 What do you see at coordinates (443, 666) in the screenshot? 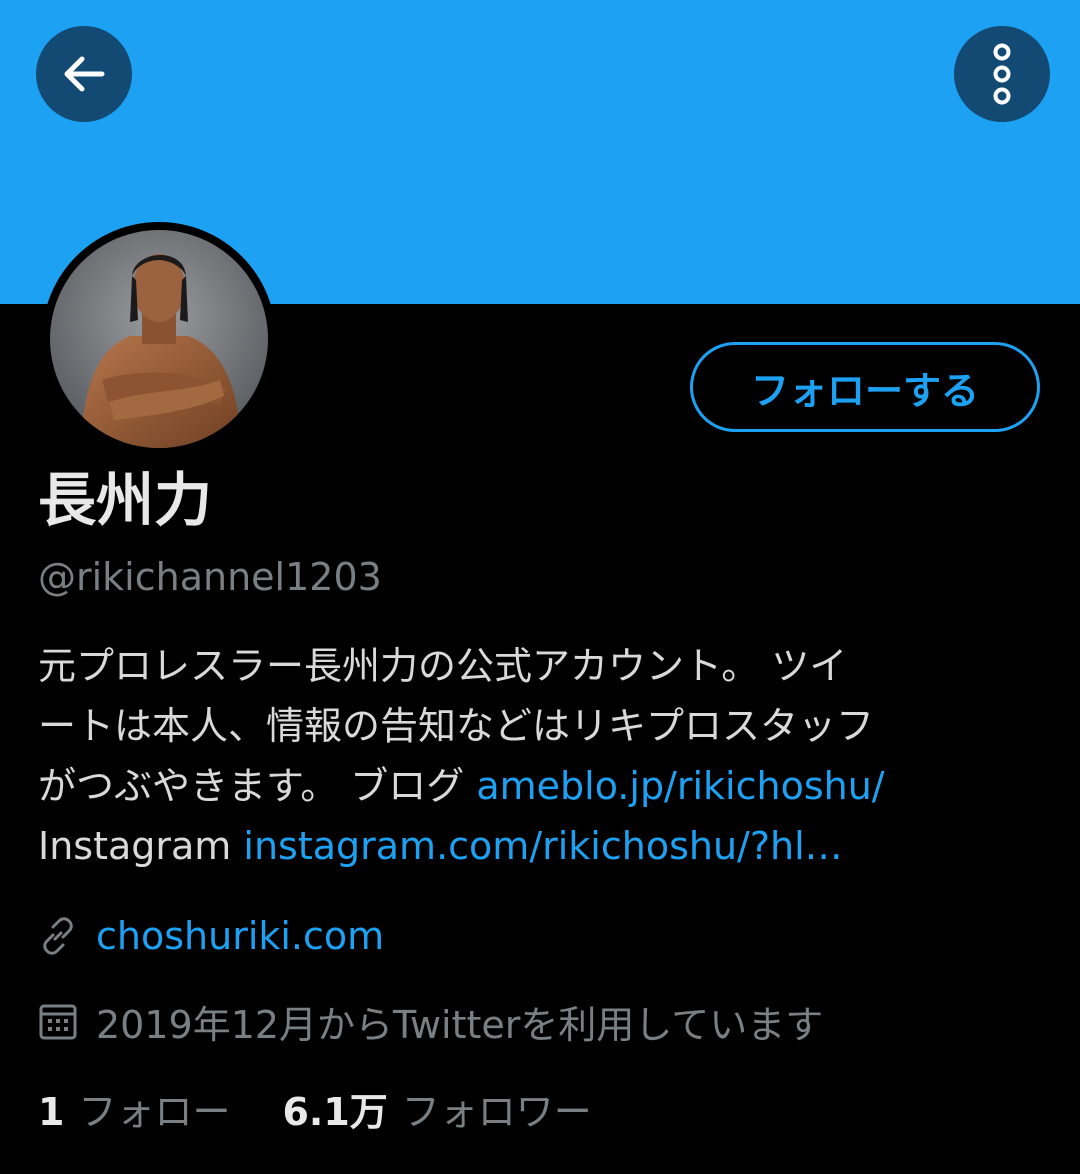
I see `bio-line: 元プロレスラー長州力の公式アカウント。 ツイ` at bounding box center [443, 666].